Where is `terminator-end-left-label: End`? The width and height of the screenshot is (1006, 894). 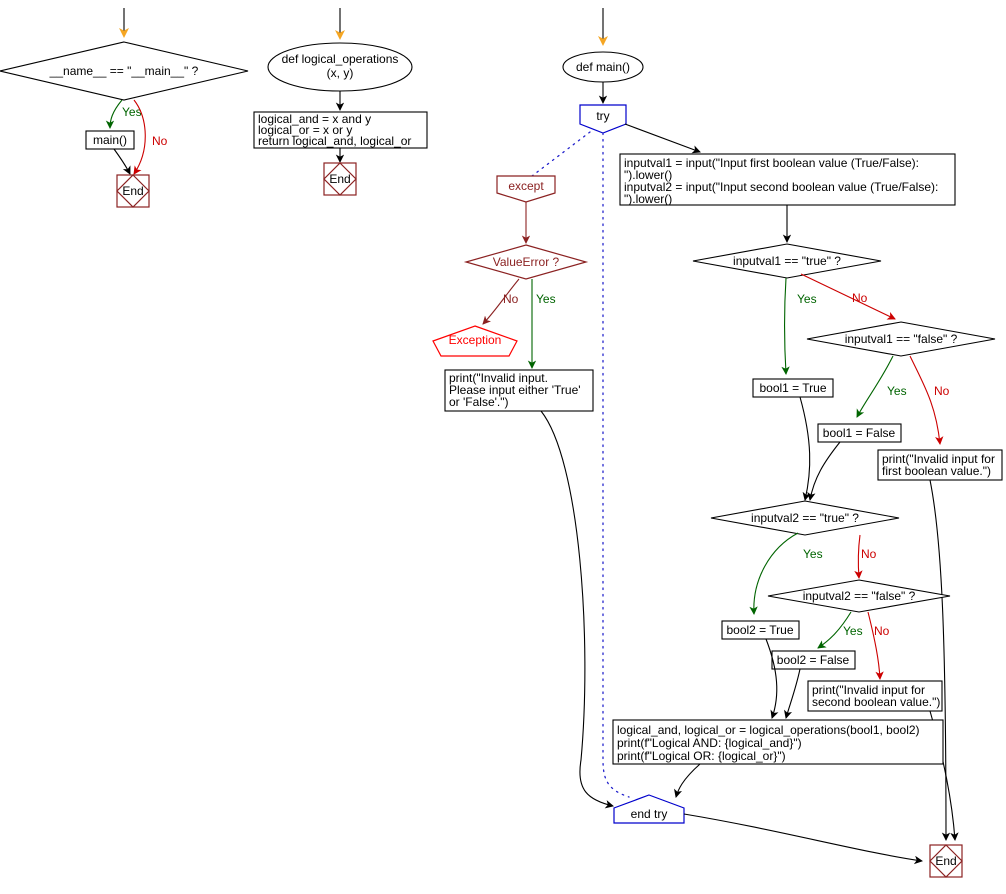
terminator-end-left-label: End is located at coordinates (132, 191).